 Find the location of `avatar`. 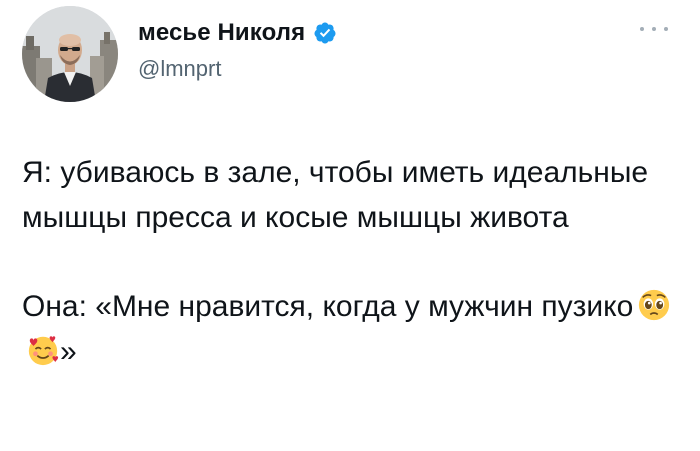

avatar is located at coordinates (70, 54).